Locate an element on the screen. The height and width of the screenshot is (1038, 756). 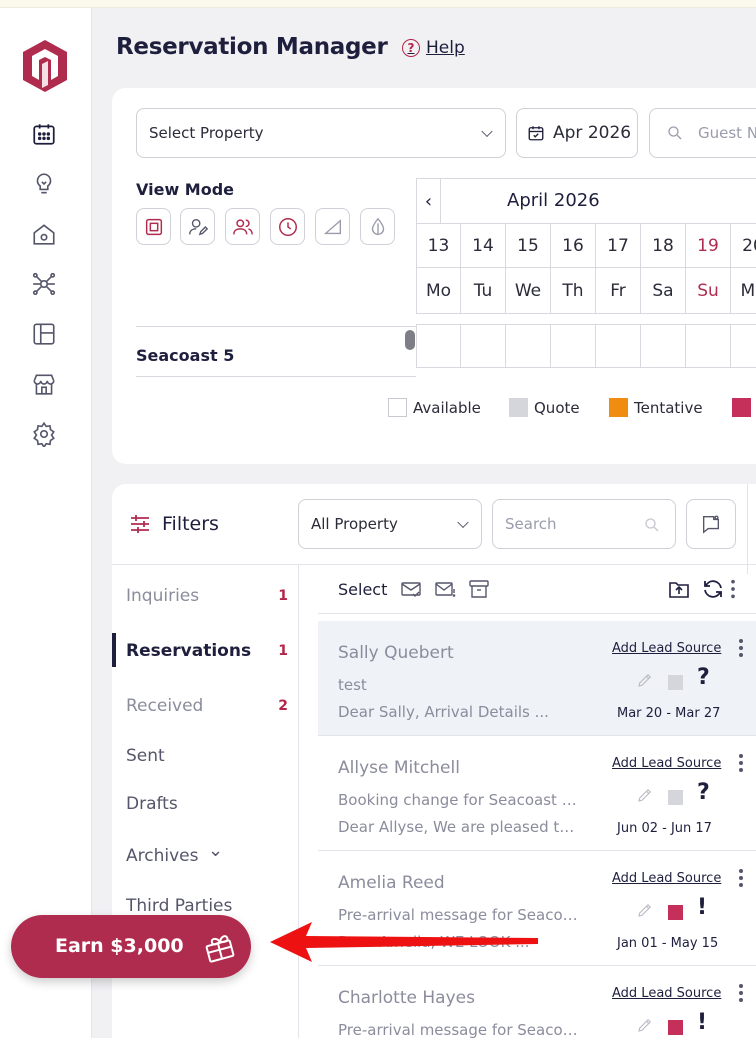
message-search-placeholder: Search is located at coordinates (531, 524).